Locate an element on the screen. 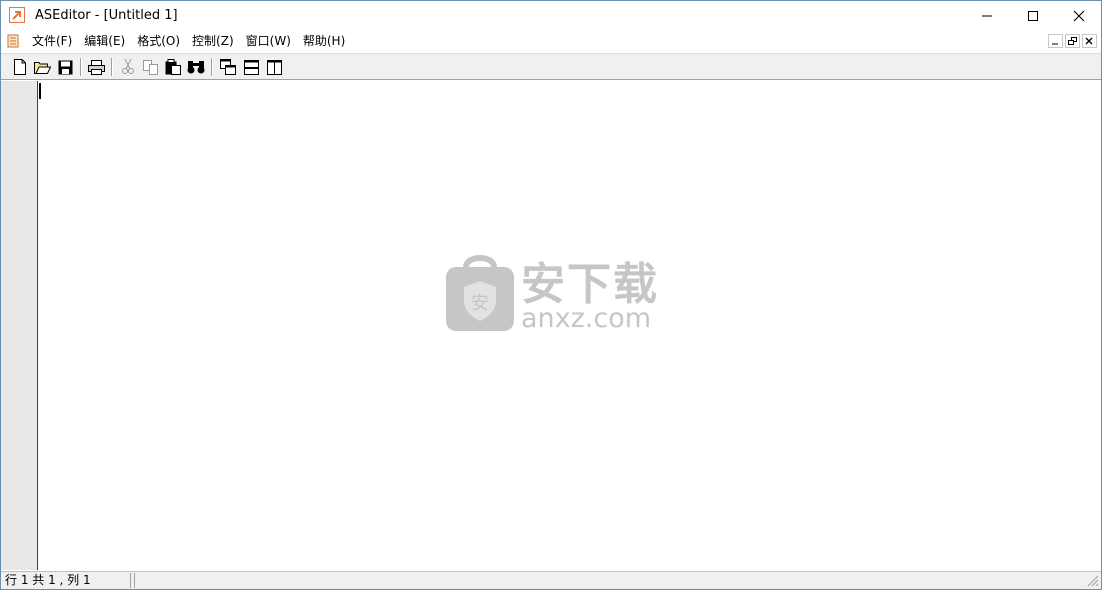  status-position: 行 1 共 1 , 列 1 is located at coordinates (67, 580).